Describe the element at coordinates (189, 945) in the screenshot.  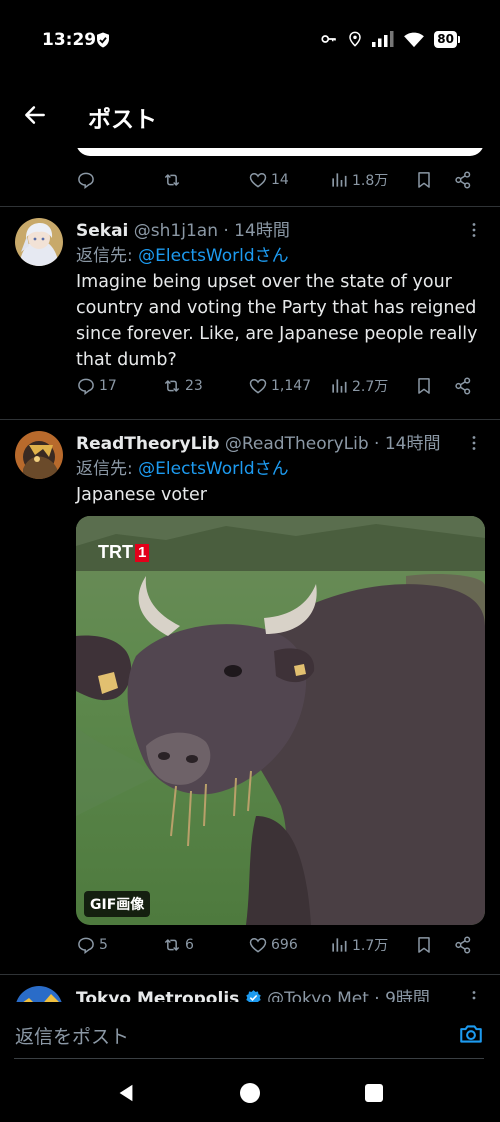
I see `repost-count: 6` at that location.